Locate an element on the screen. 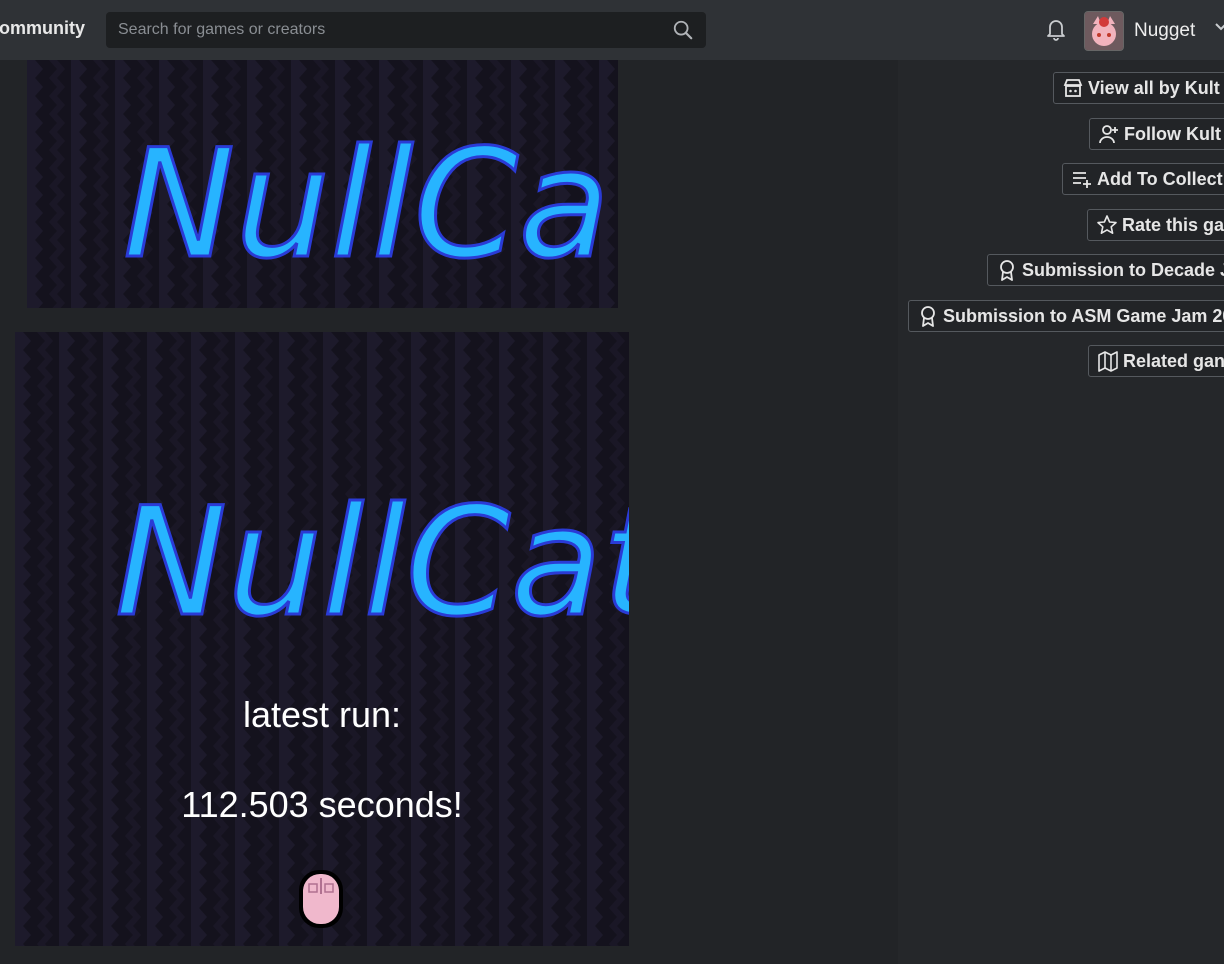  submission-decade-jam-button: Submission to Decade J is located at coordinates (1105, 270).